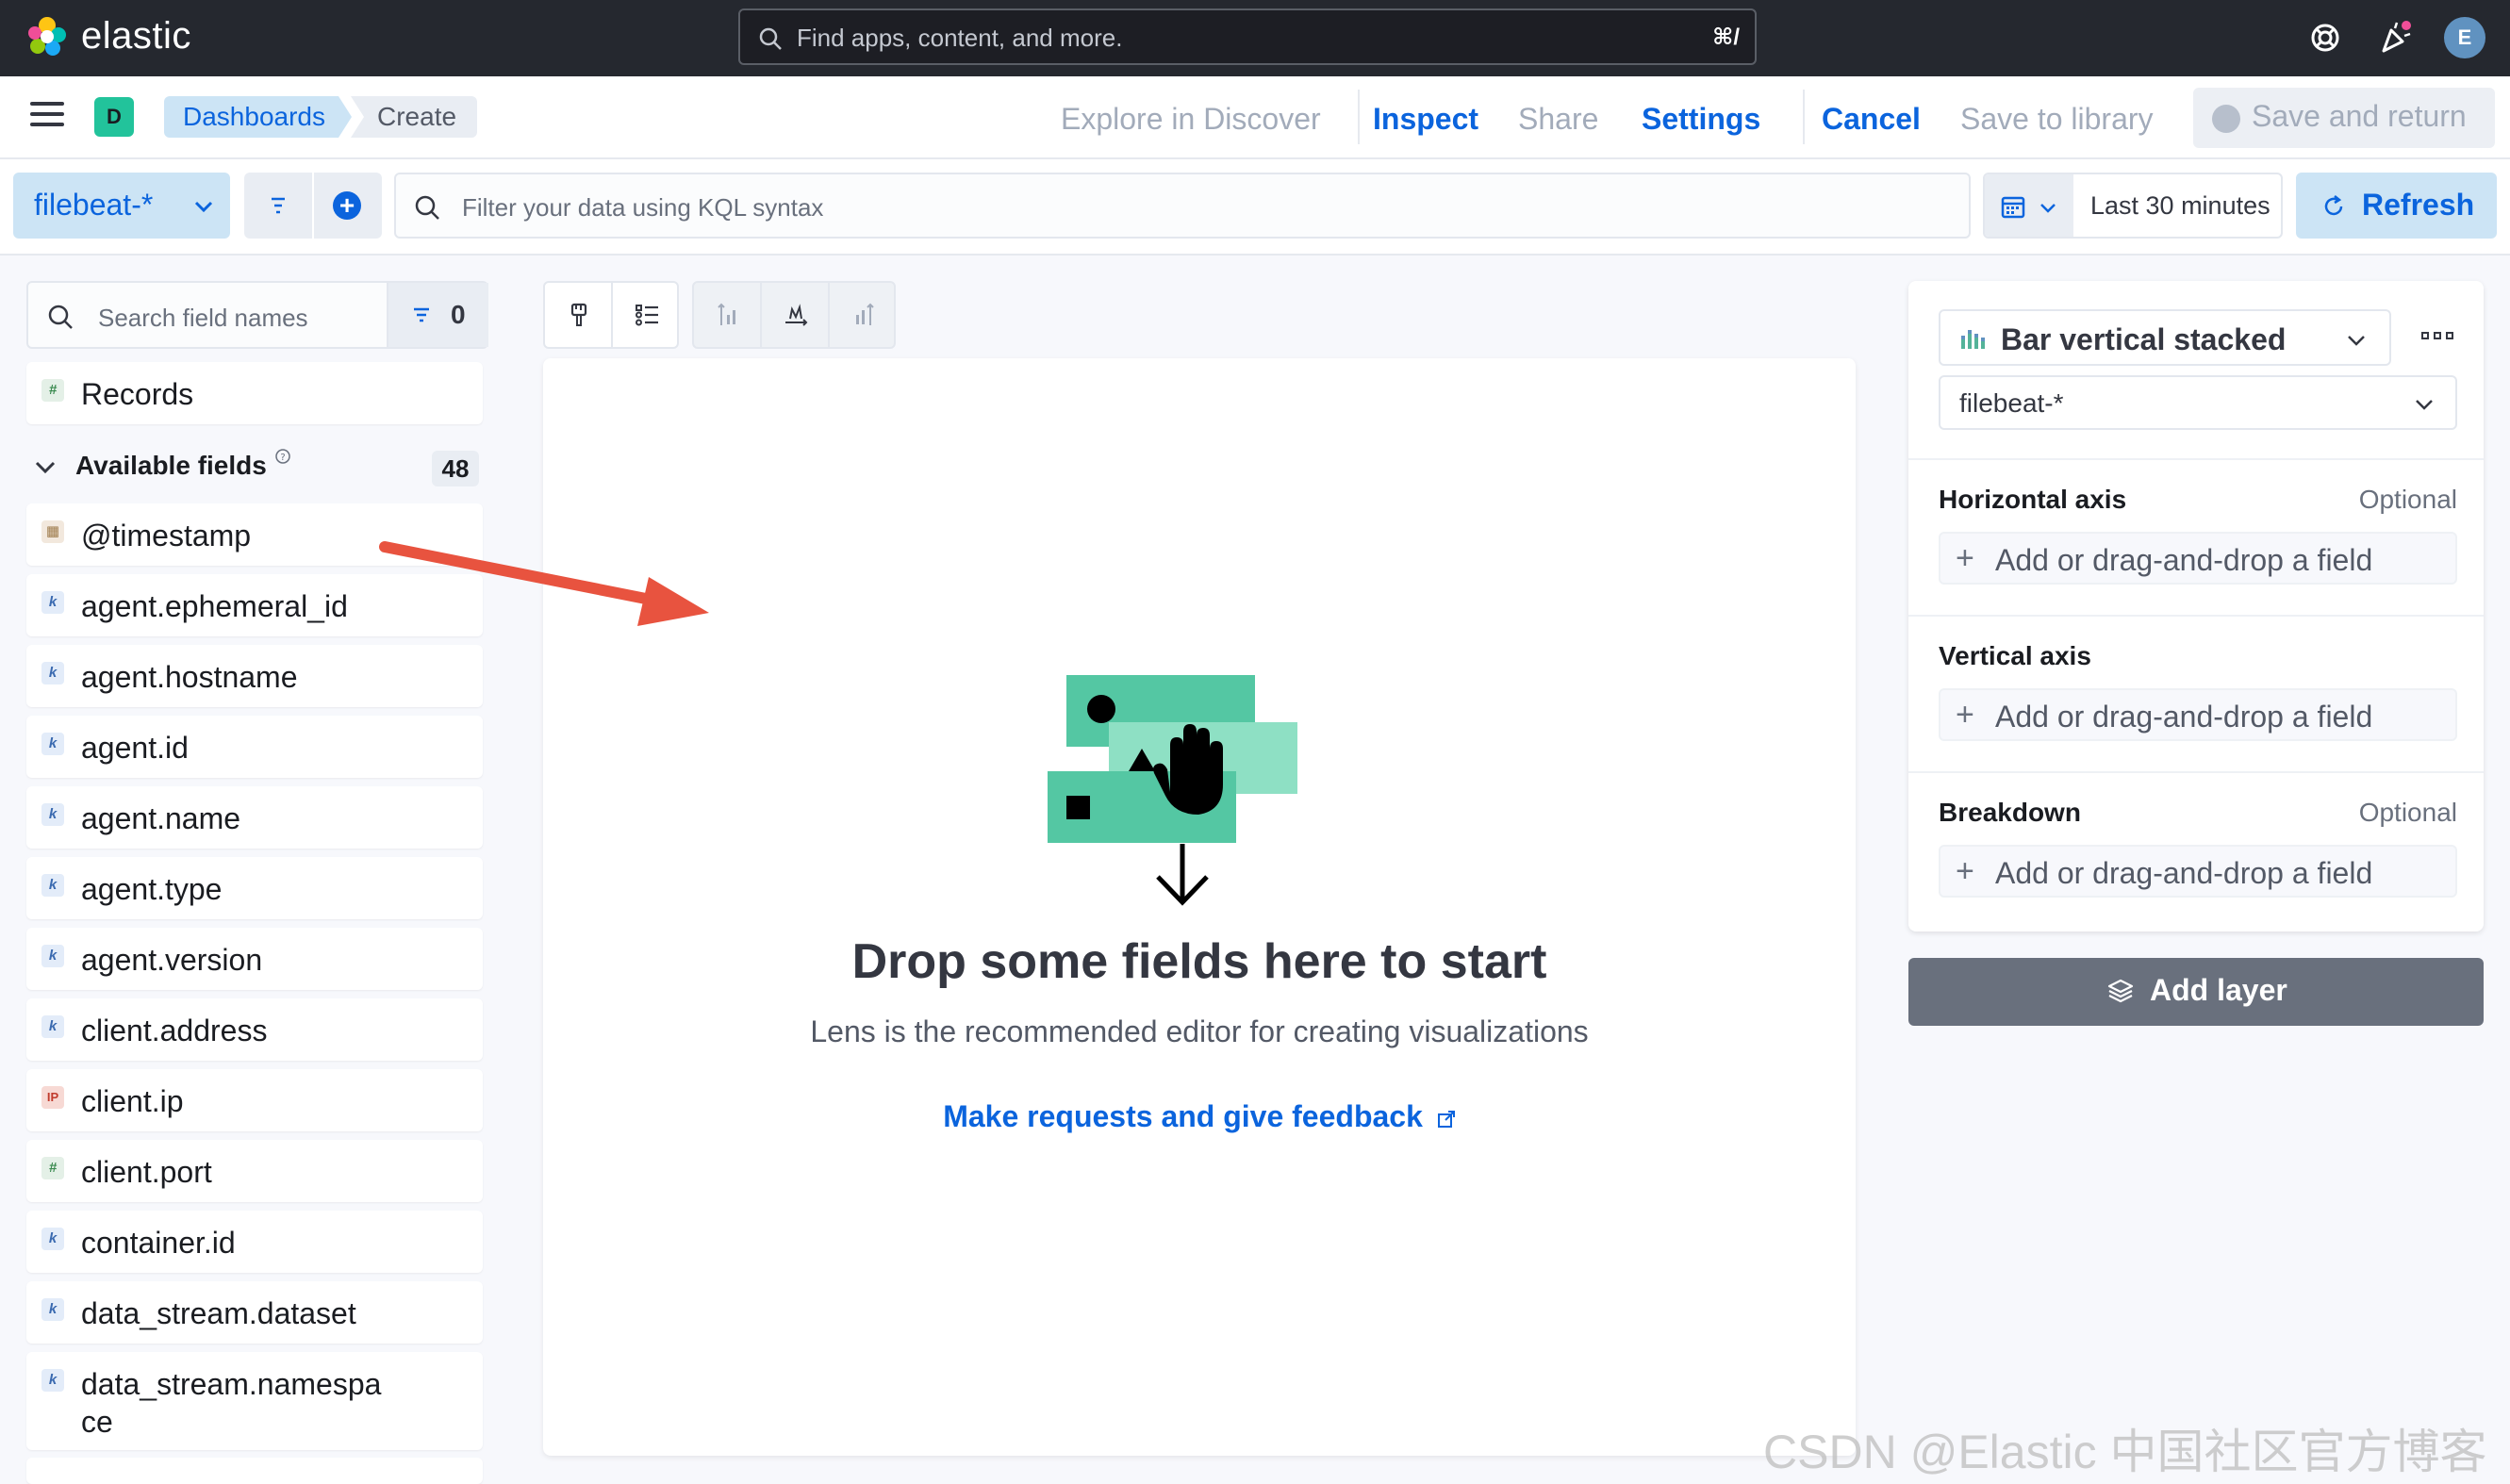 The height and width of the screenshot is (1484, 2510). Describe the element at coordinates (2464, 38) in the screenshot. I see `user-avatar: E` at that location.